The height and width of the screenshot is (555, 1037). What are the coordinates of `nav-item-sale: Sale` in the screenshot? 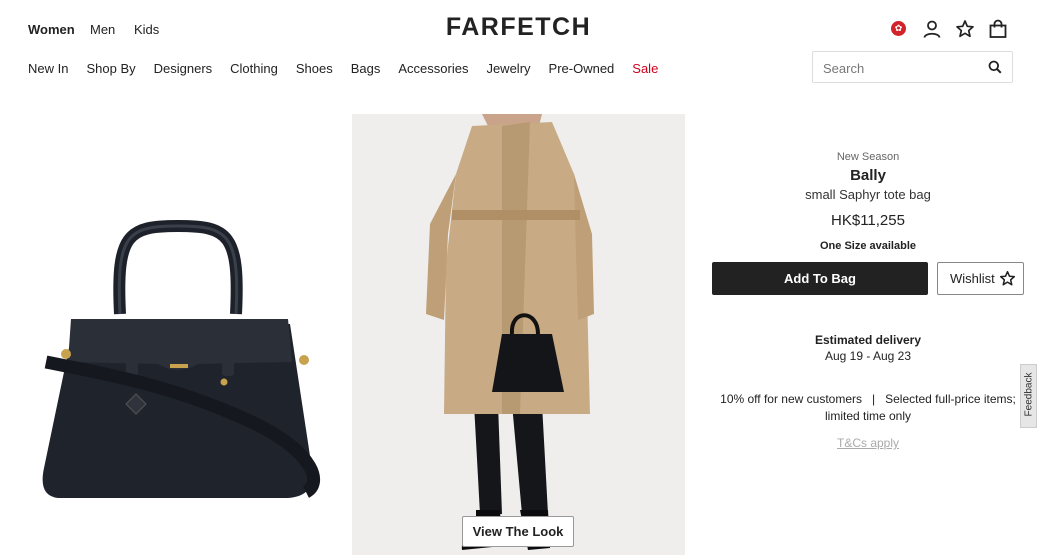 It's located at (645, 68).